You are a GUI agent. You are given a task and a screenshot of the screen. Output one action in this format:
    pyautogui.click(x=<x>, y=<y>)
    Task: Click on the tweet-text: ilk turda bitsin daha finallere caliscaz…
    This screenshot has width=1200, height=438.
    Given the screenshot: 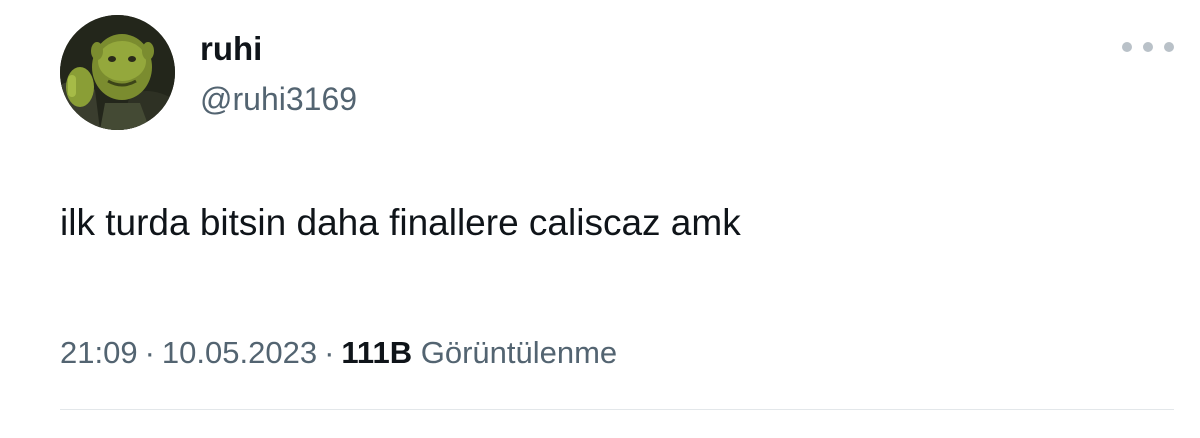 What is the action you would take?
    pyautogui.click(x=400, y=222)
    